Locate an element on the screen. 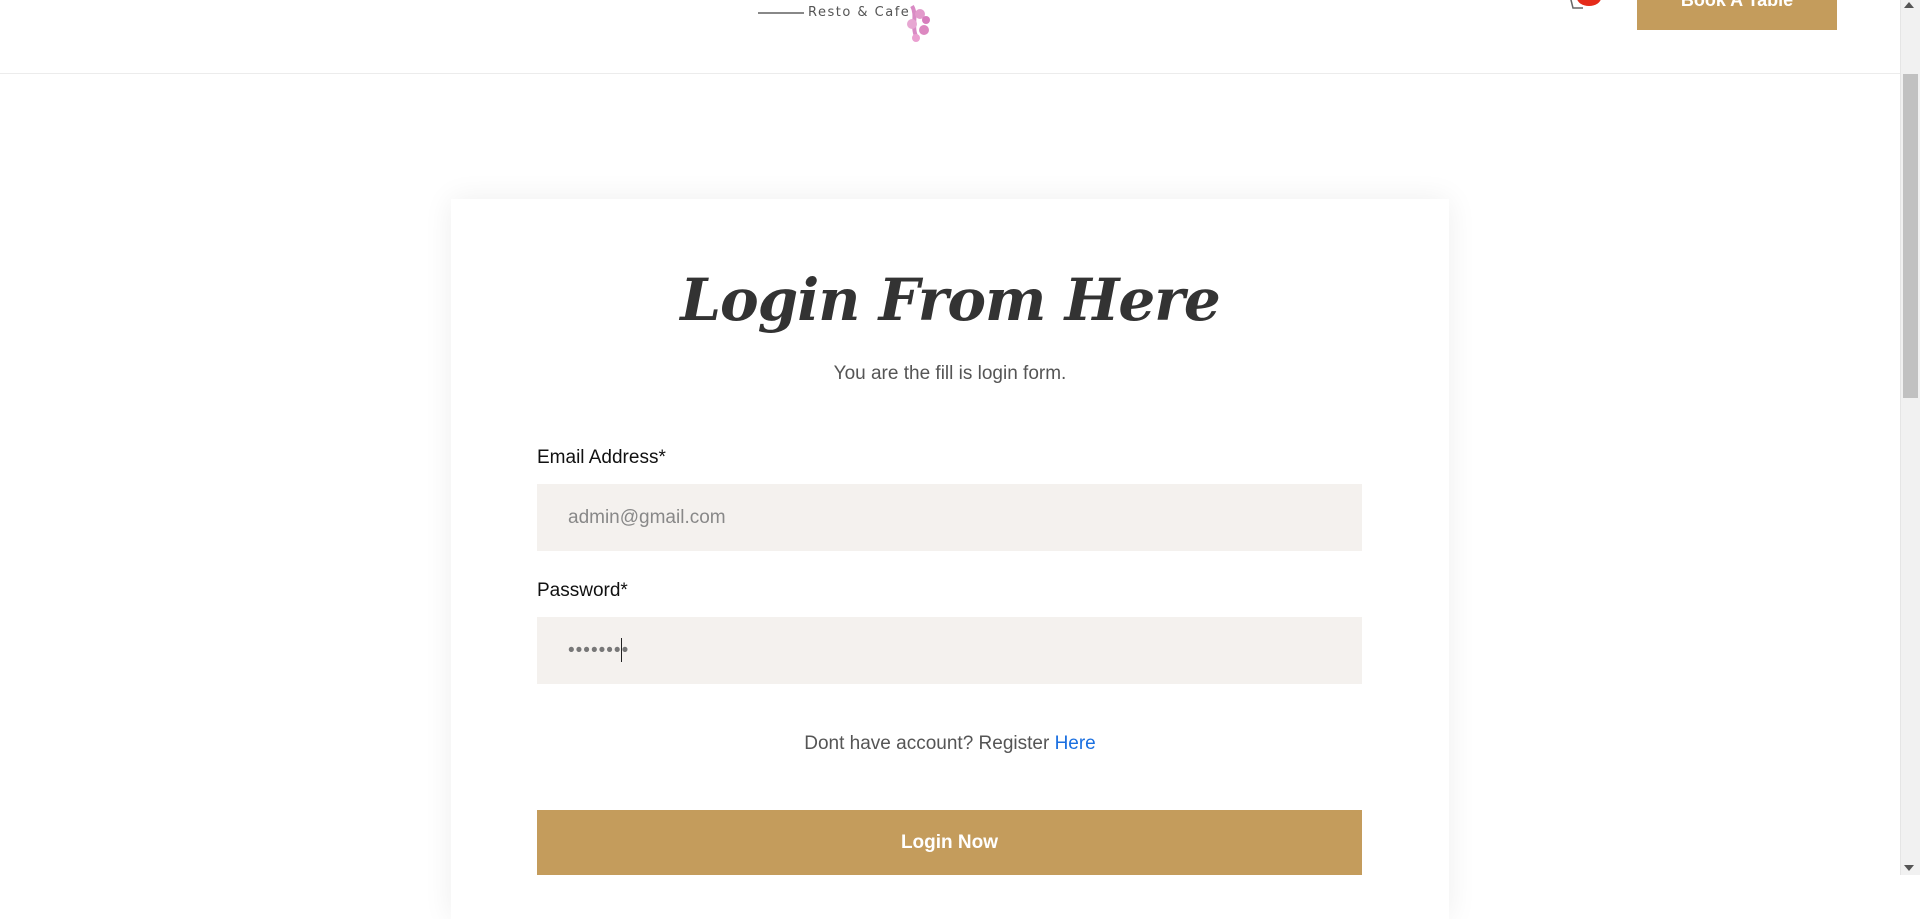 This screenshot has height=919, width=1920. login-subtitle: You are the fill is login form. is located at coordinates (950, 373).